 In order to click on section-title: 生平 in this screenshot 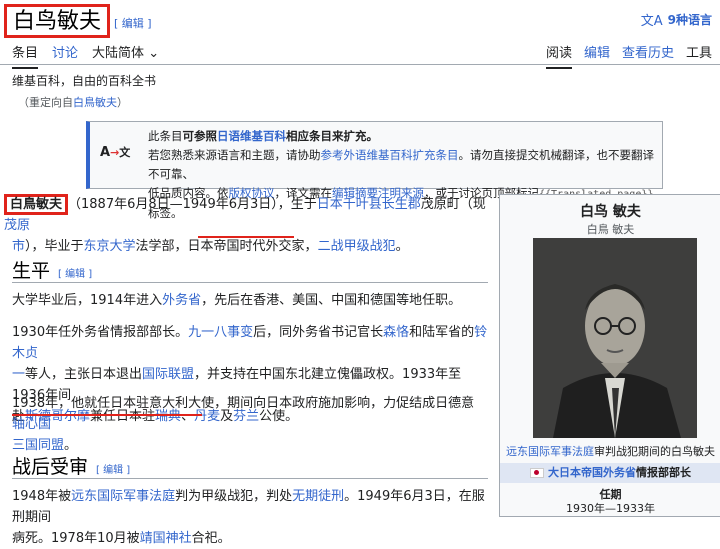, I will do `click(31, 271)`.